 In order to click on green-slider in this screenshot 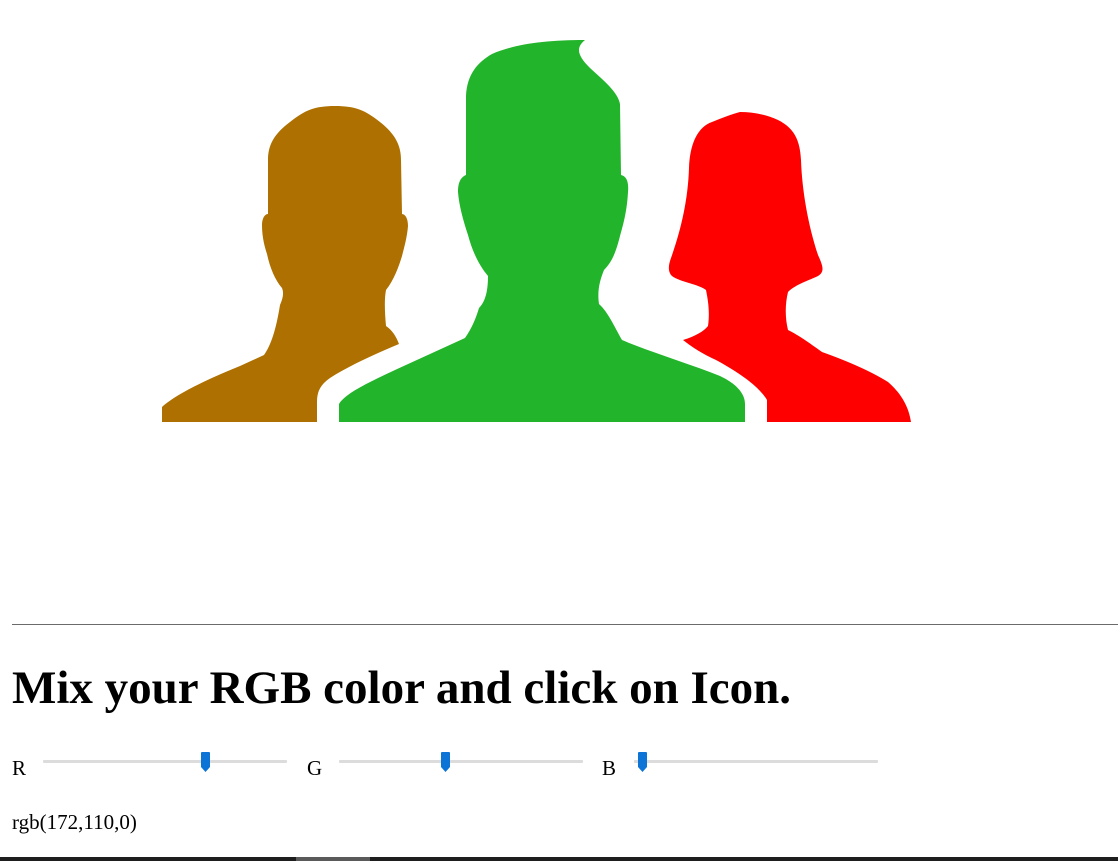, I will do `click(461, 762)`.